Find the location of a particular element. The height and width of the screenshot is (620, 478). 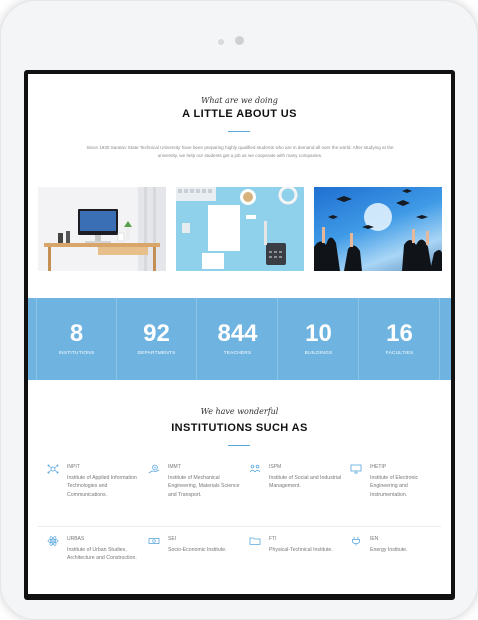

institution-code: URBAS is located at coordinates (76, 539).